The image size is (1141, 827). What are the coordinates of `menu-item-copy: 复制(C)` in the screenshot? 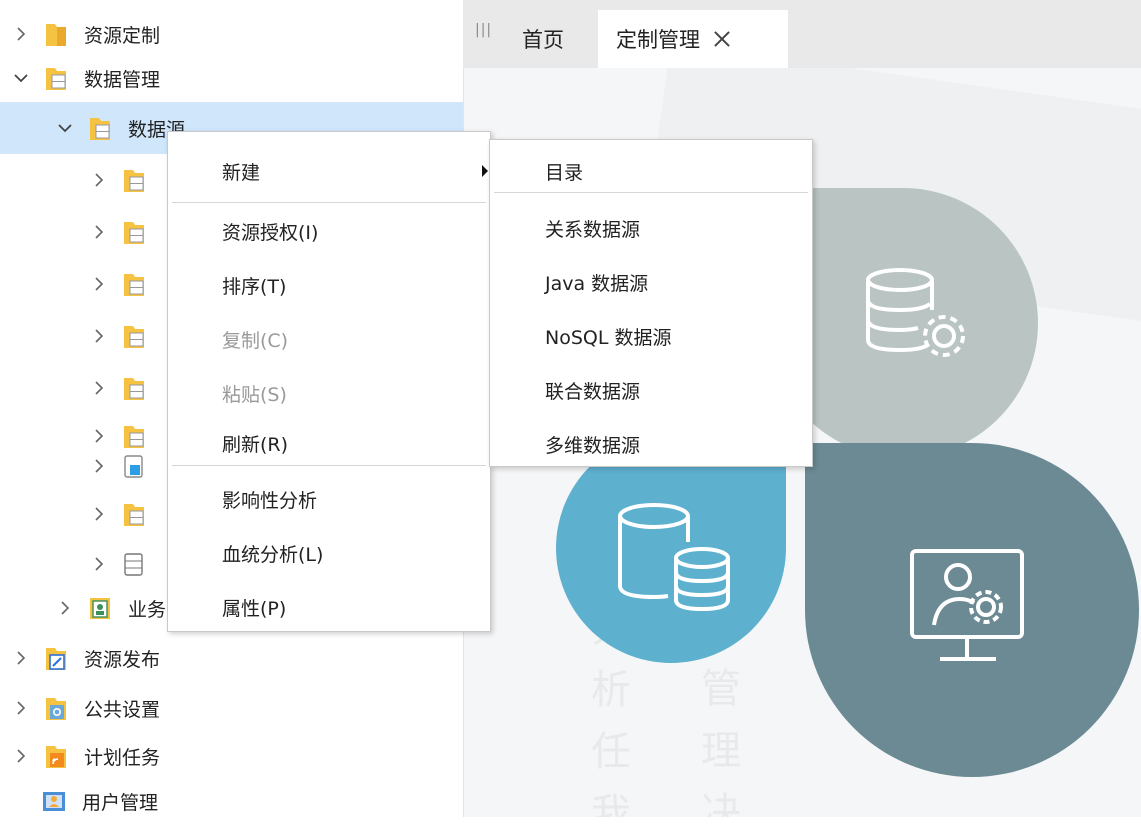 It's located at (329, 339).